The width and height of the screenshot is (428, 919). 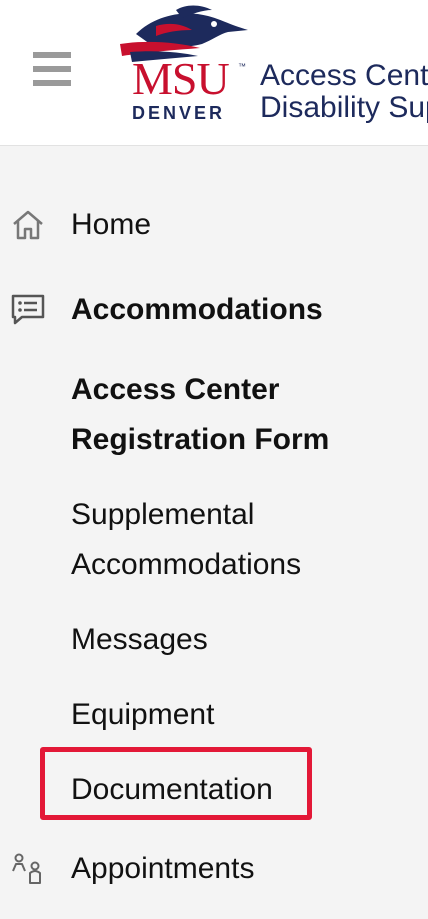 What do you see at coordinates (163, 868) in the screenshot?
I see `nav-label-appointments: Appointments` at bounding box center [163, 868].